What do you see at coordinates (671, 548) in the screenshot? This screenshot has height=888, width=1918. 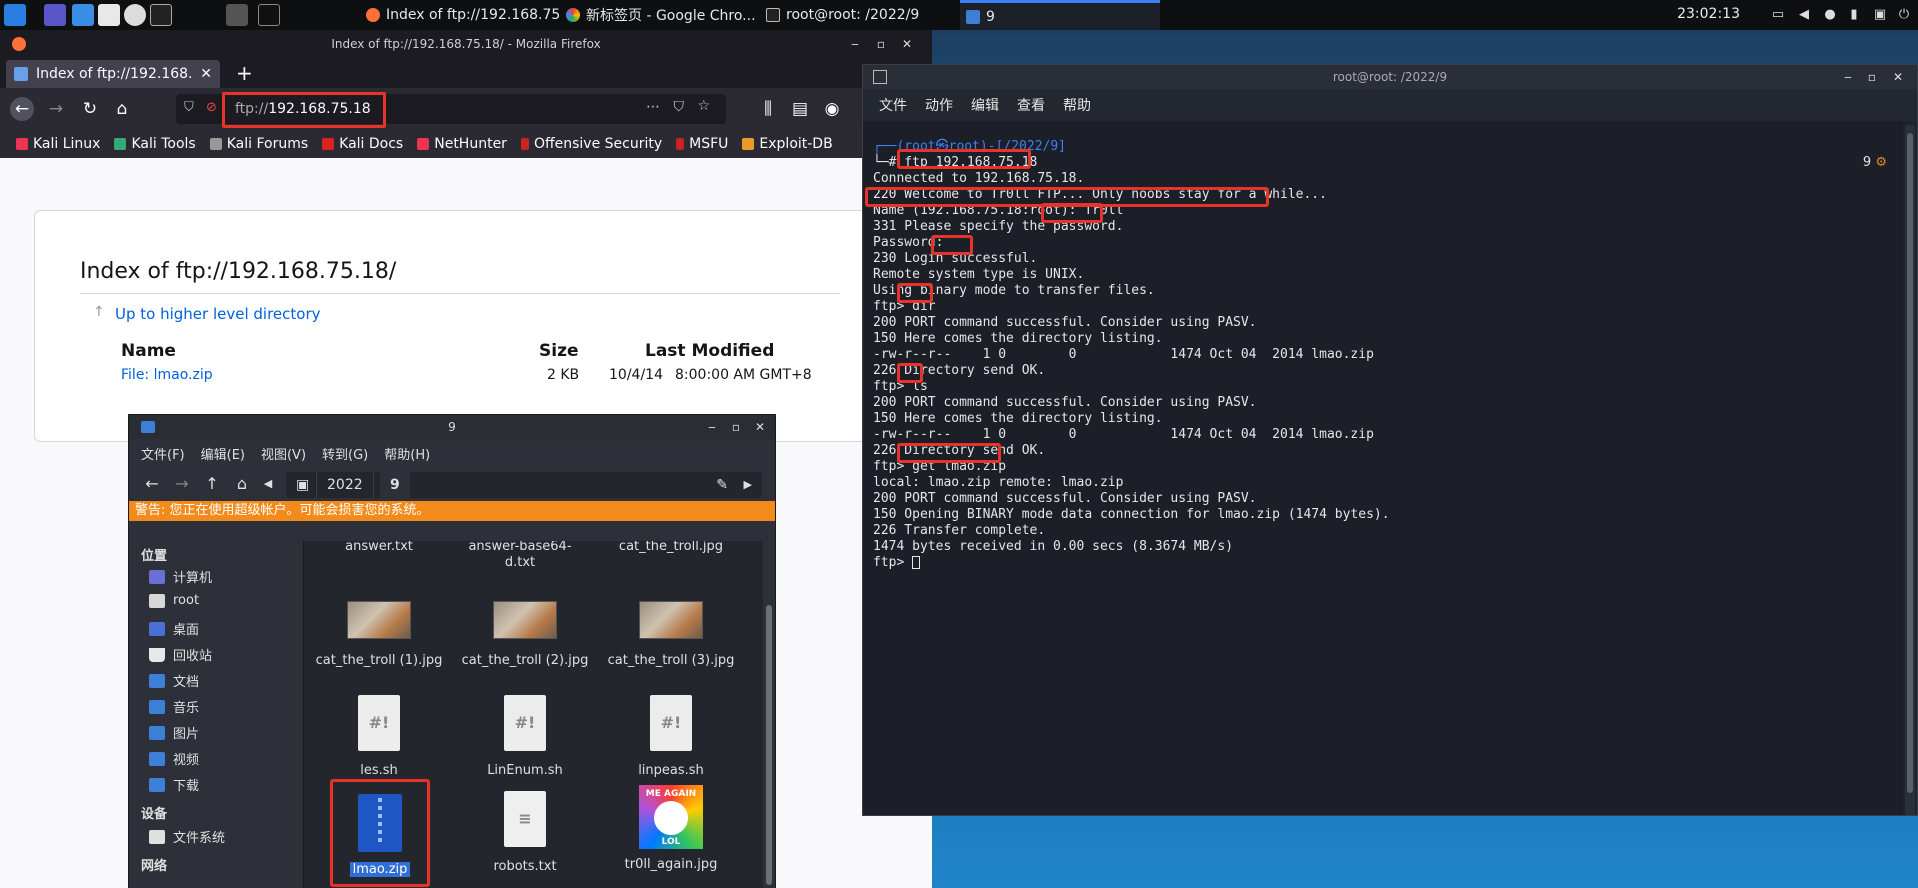 I see `file-cat-the-troll-jpg: cat_the_troll.jpg` at bounding box center [671, 548].